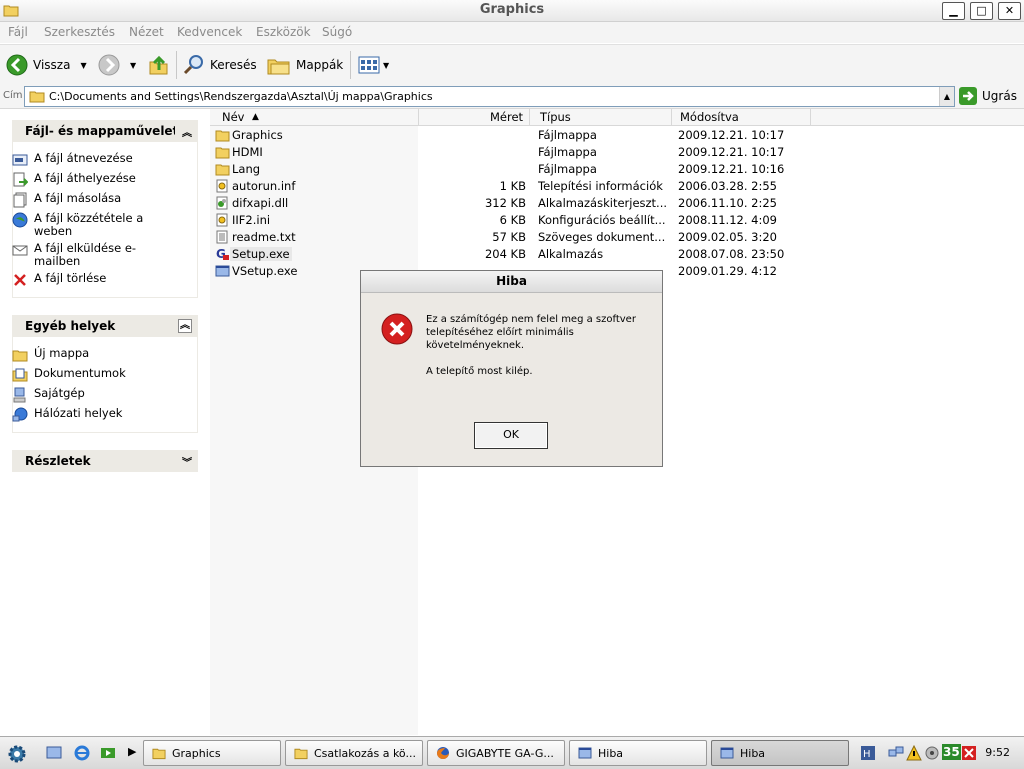 This screenshot has height=769, width=1024. What do you see at coordinates (105, 131) in the screenshot?
I see `file-tasks-header: Fájl- és mappaműveletek ︽` at bounding box center [105, 131].